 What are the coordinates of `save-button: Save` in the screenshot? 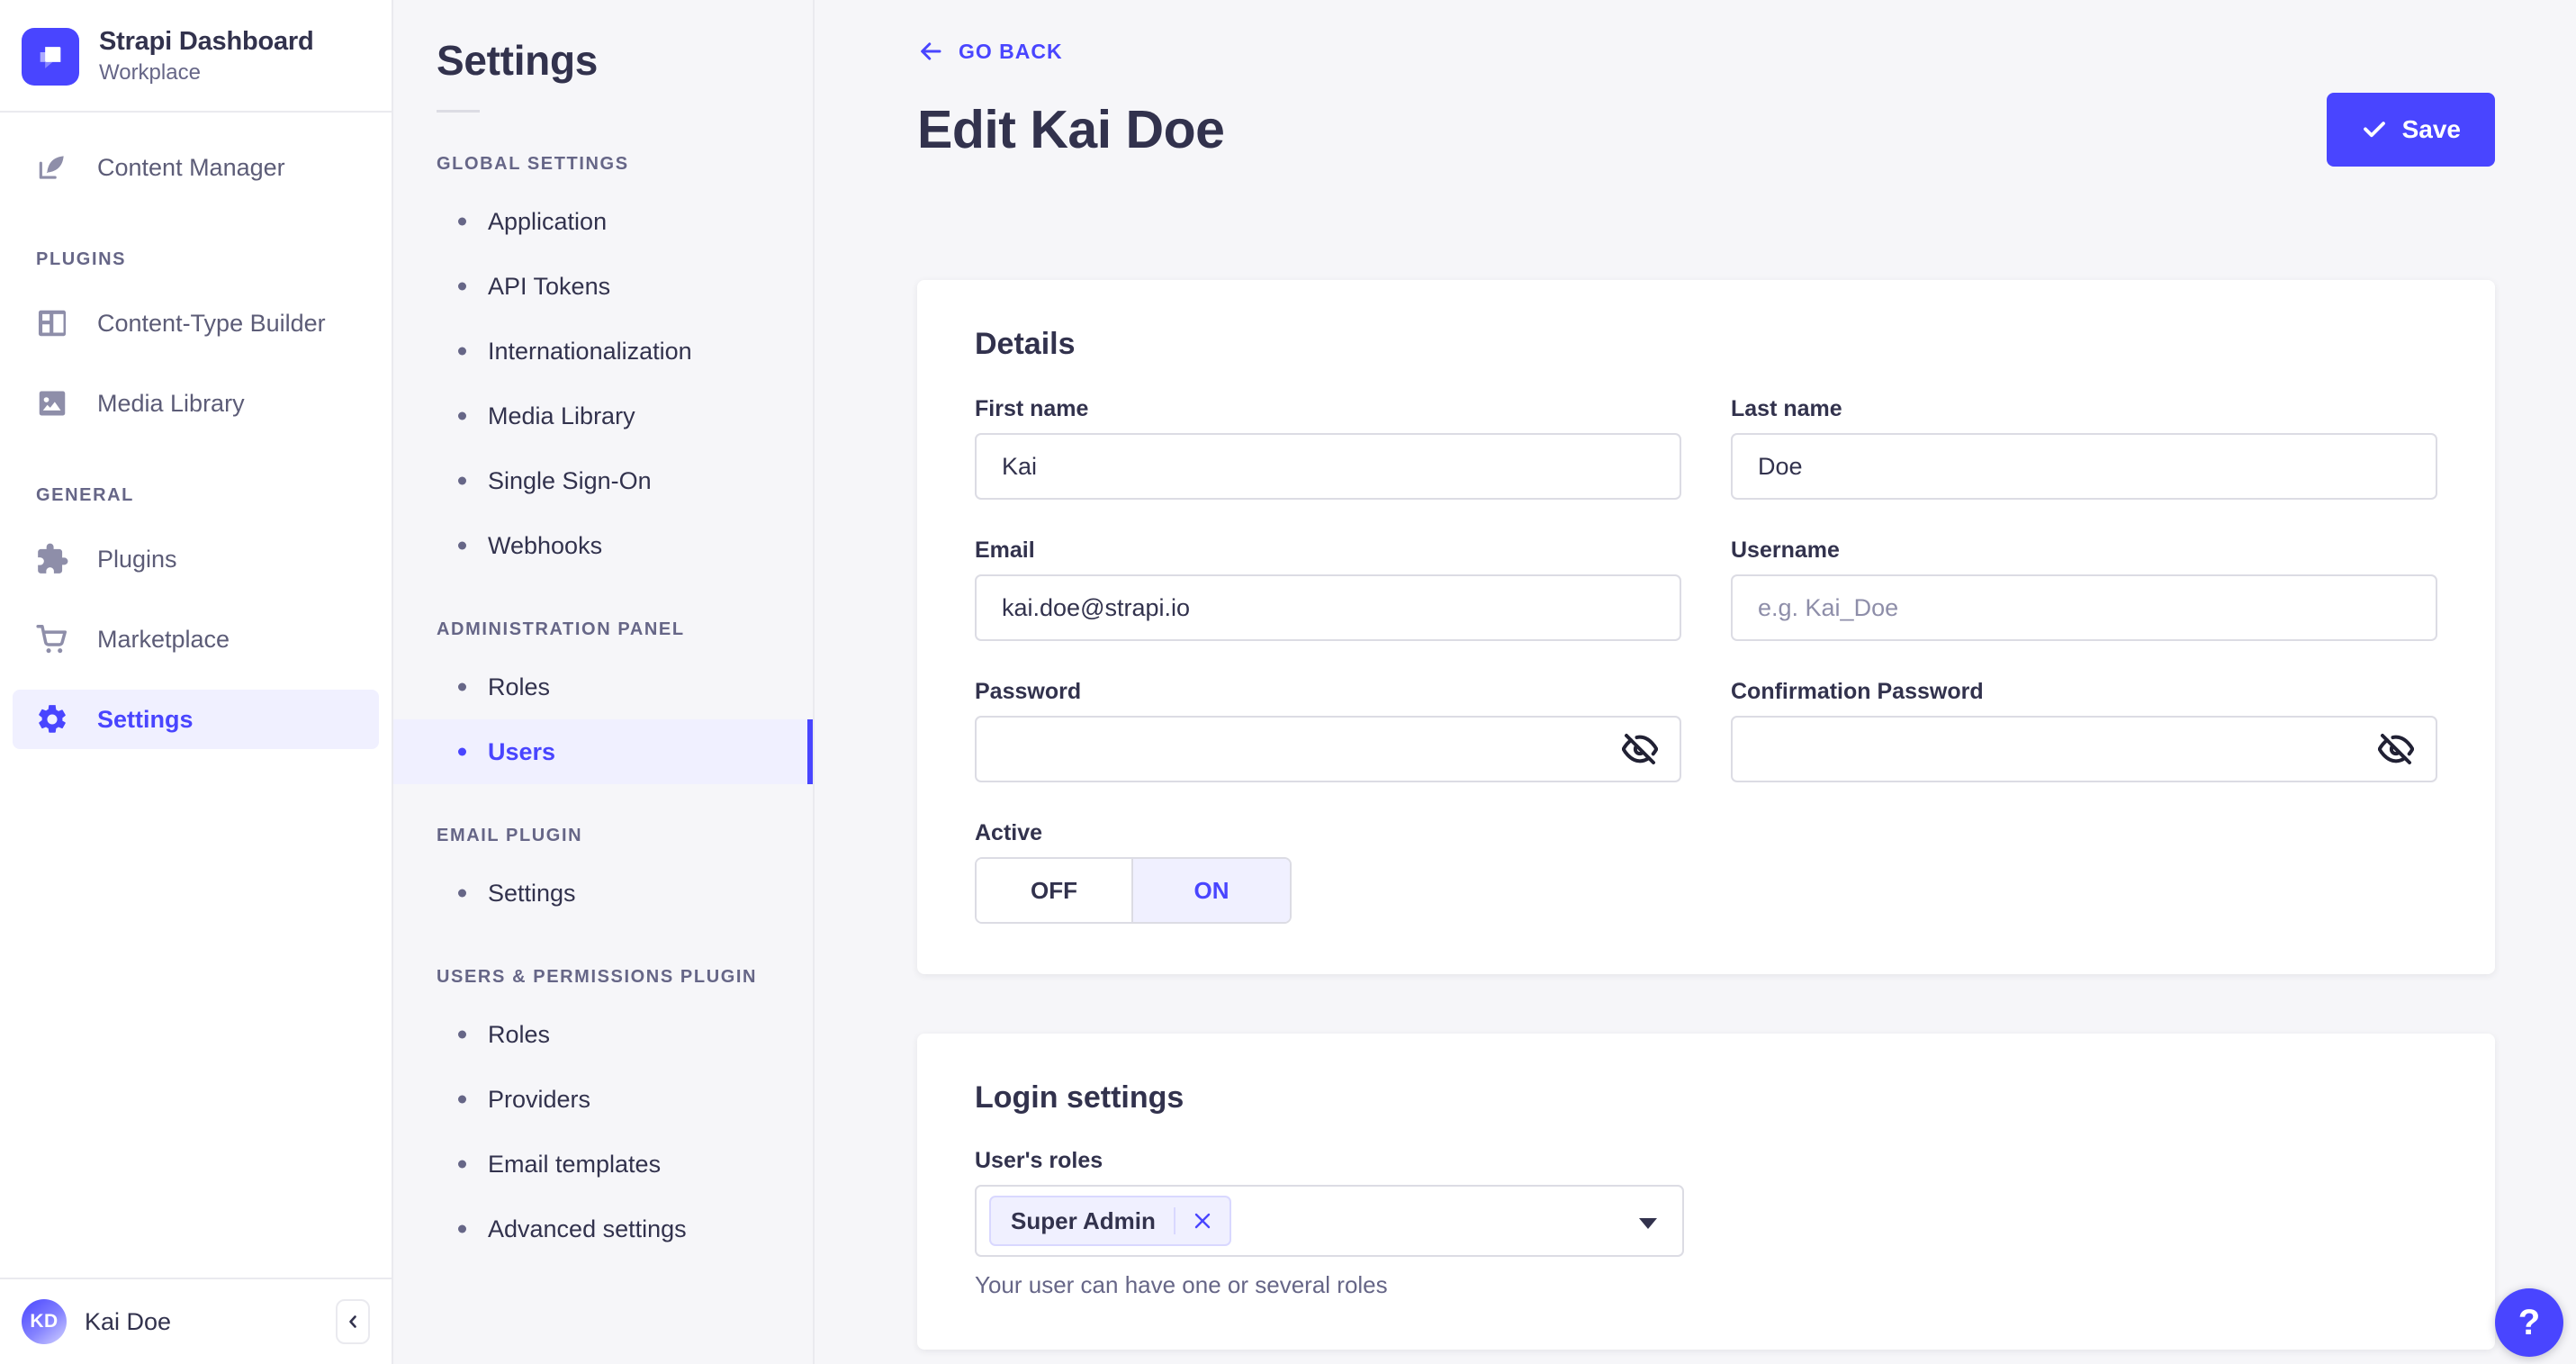 It's located at (2410, 130).